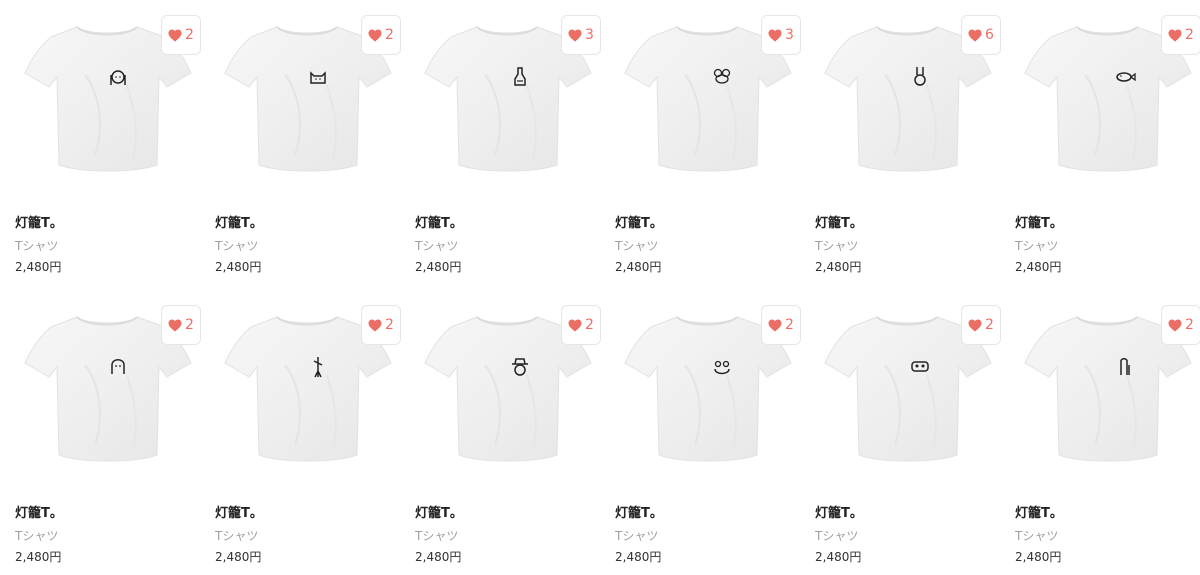 This screenshot has width=1200, height=575. I want to click on like-button: 6, so click(981, 35).